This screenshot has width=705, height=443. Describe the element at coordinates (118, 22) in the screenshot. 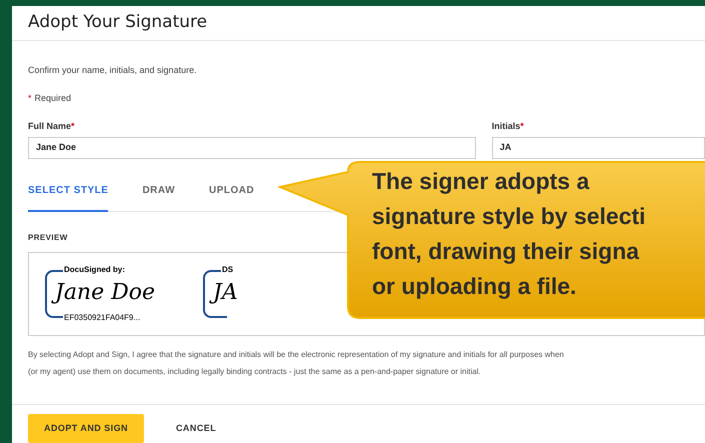

I see `dialog-title: Adopt Your Signature` at that location.